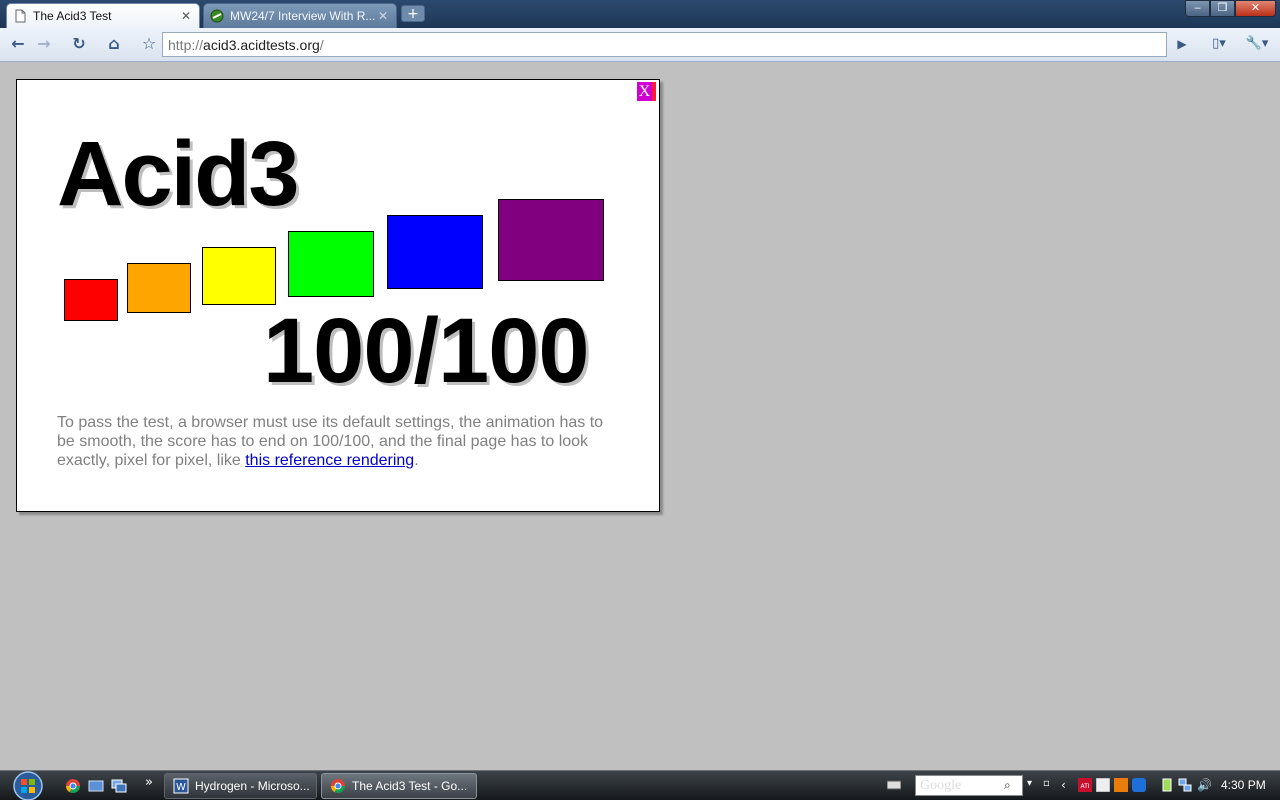 This screenshot has width=1280, height=800. What do you see at coordinates (338, 786) in the screenshot?
I see `chrome-app-icon` at bounding box center [338, 786].